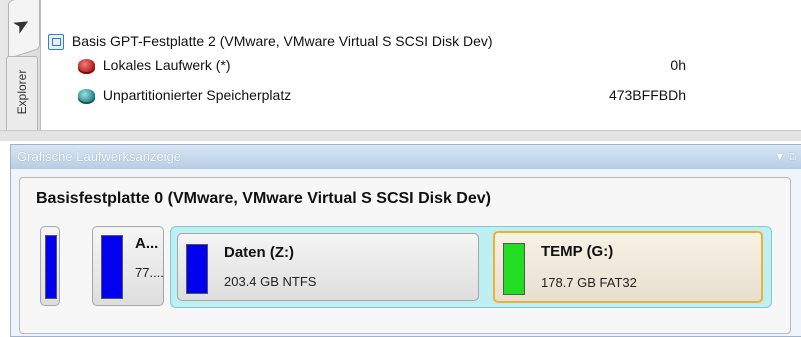 Image resolution: width=801 pixels, height=337 pixels. What do you see at coordinates (86, 96) in the screenshot?
I see `unallocated-drive-icon` at bounding box center [86, 96].